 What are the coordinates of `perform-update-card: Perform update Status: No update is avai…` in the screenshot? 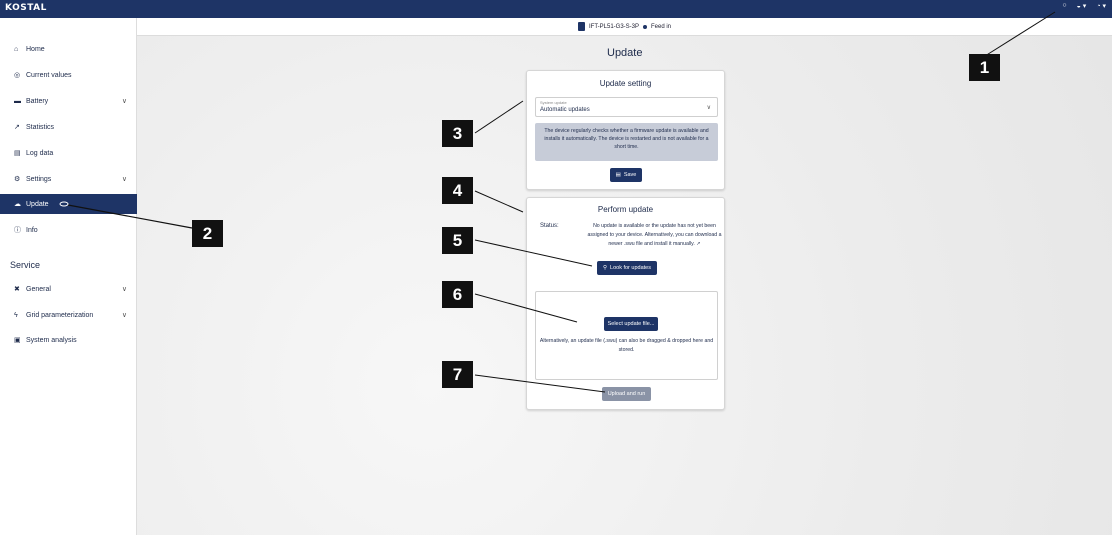 It's located at (625, 303).